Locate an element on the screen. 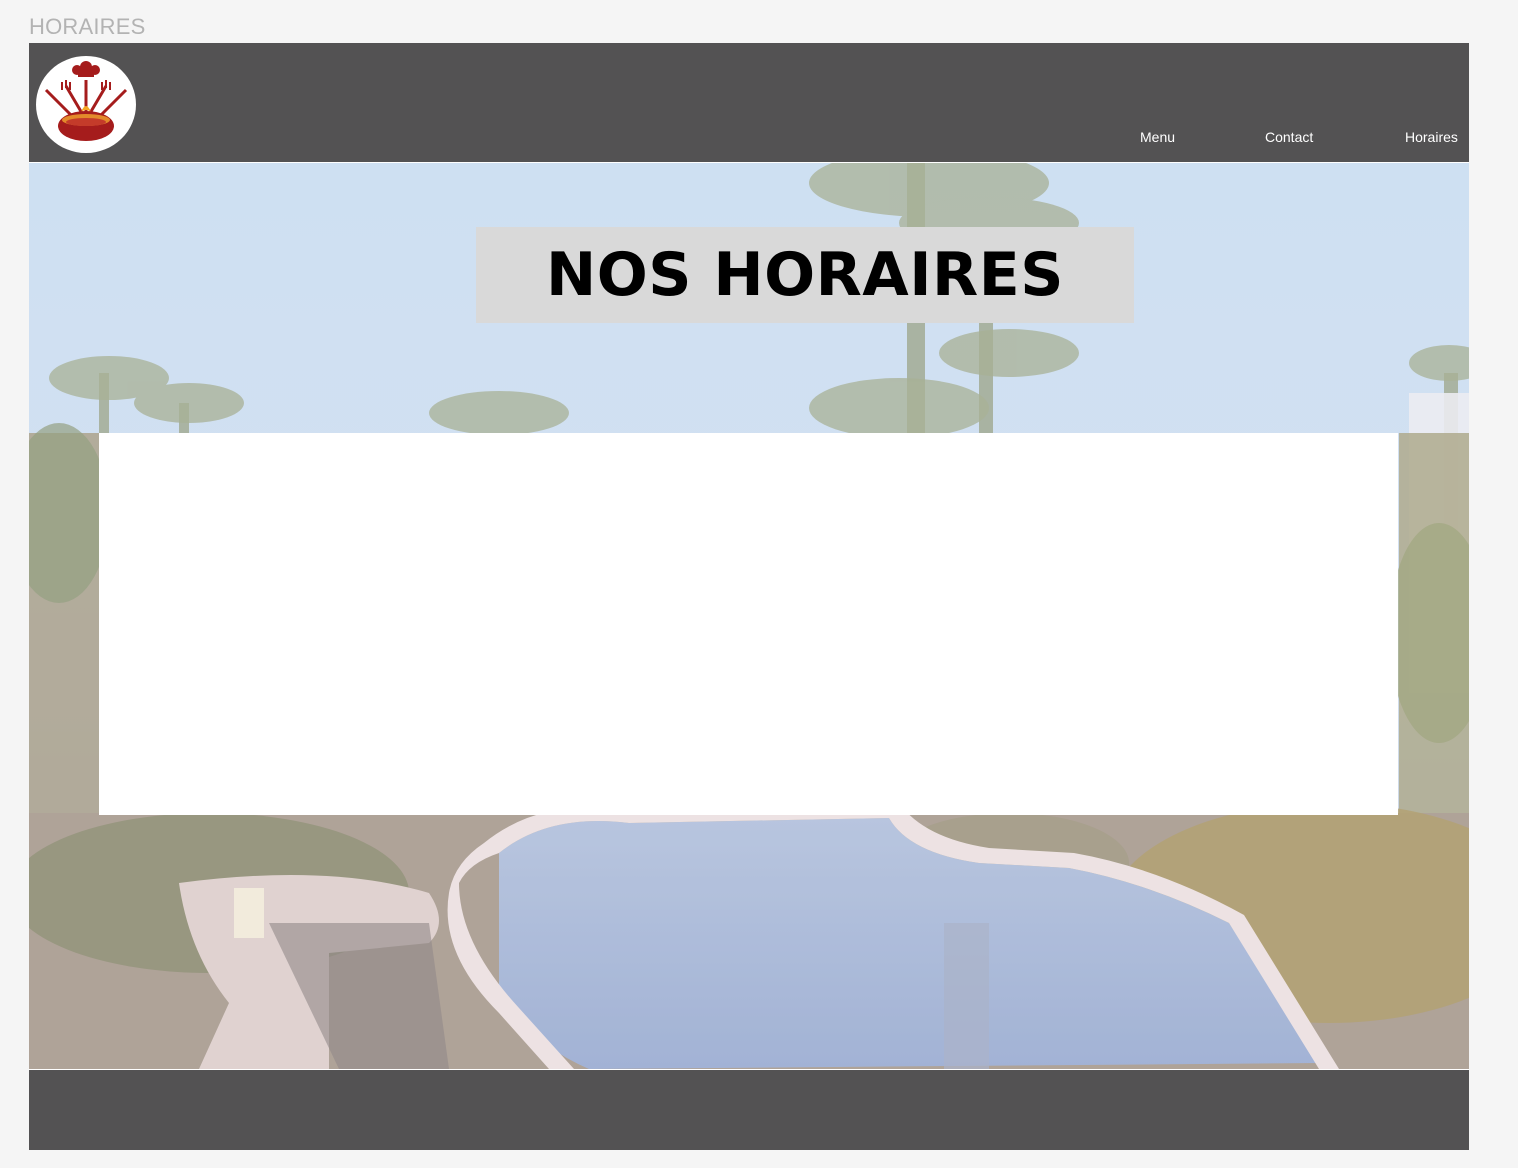 This screenshot has width=1518, height=1168. page-title: NOS HORAIRES is located at coordinates (805, 275).